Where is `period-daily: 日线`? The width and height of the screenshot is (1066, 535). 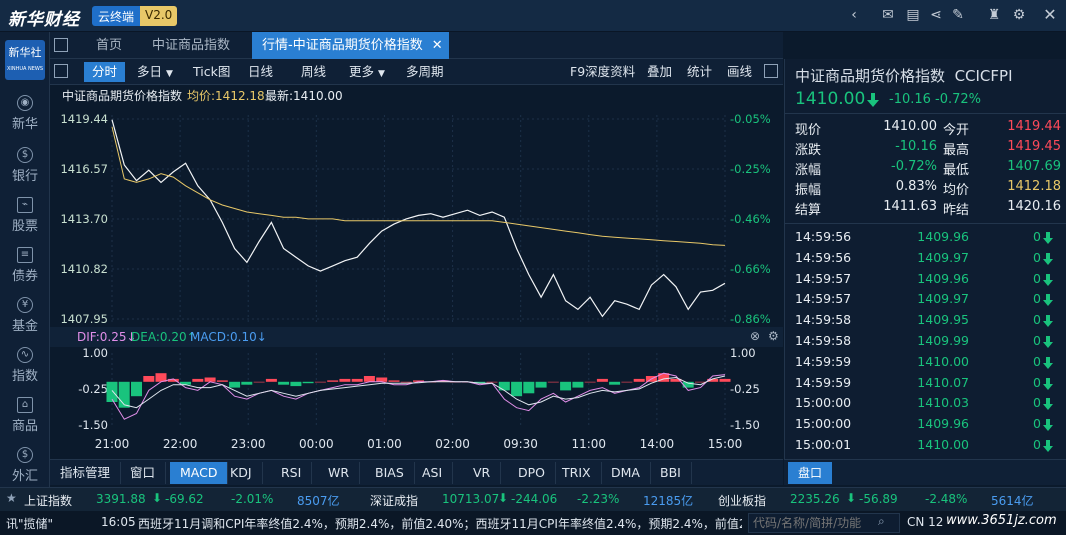 period-daily: 日线 is located at coordinates (260, 72).